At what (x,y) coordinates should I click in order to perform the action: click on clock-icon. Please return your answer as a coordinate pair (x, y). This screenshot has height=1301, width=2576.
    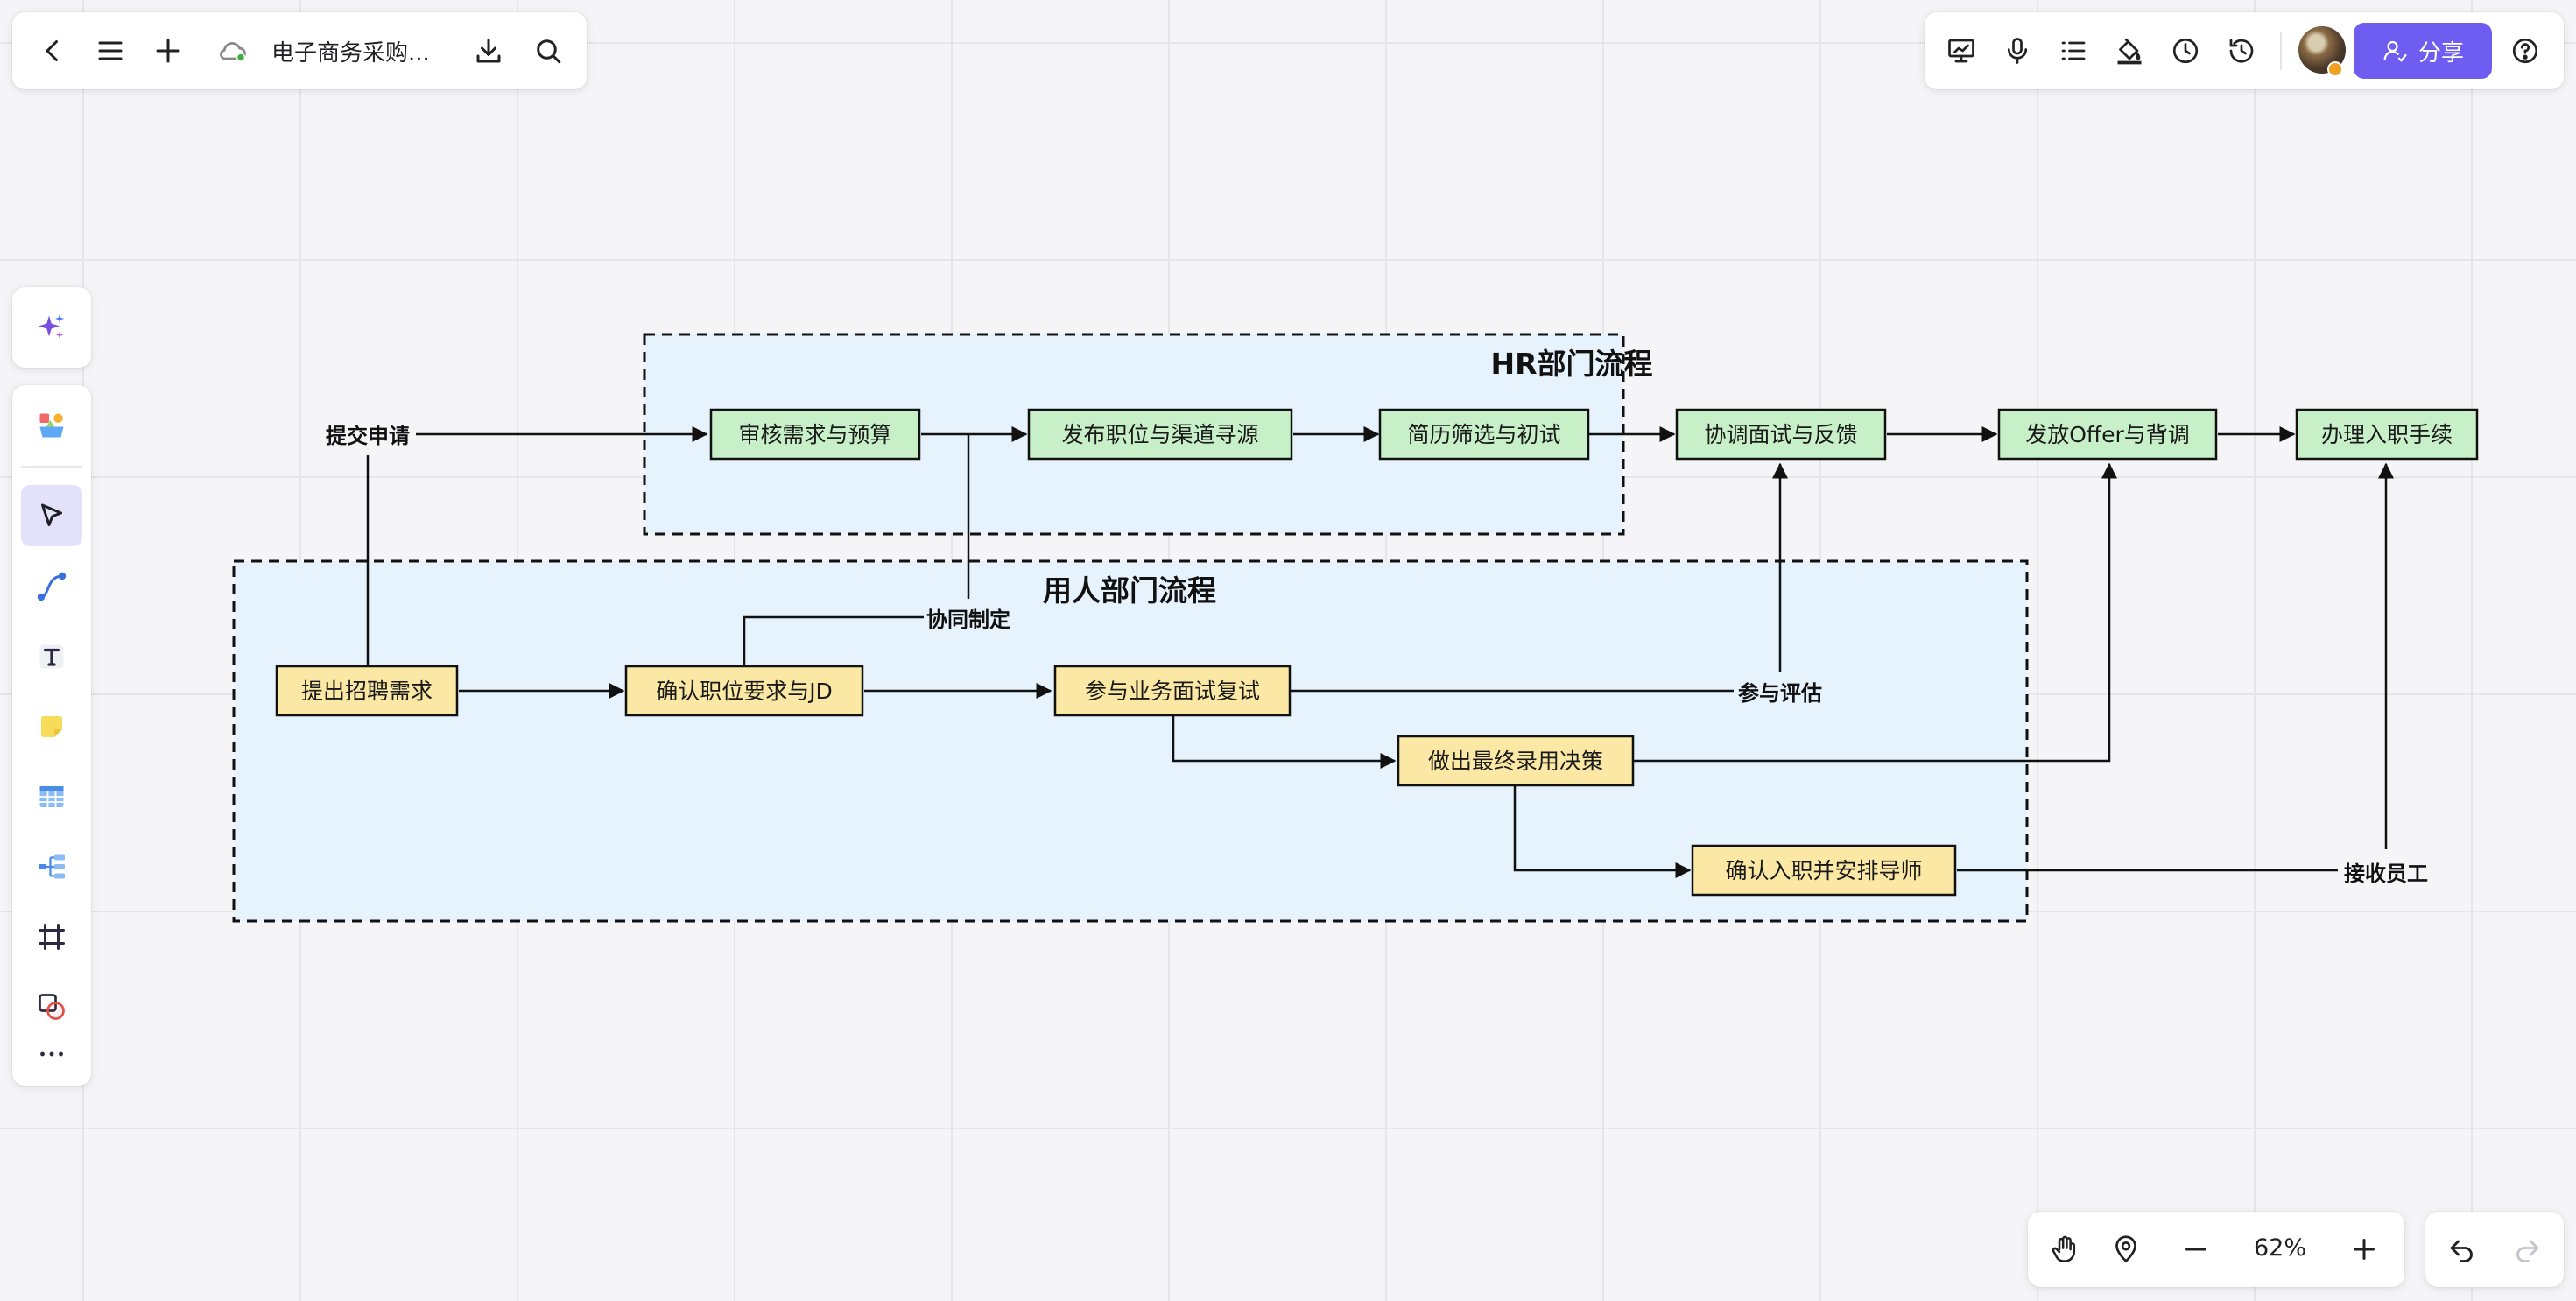
    Looking at the image, I should click on (2185, 51).